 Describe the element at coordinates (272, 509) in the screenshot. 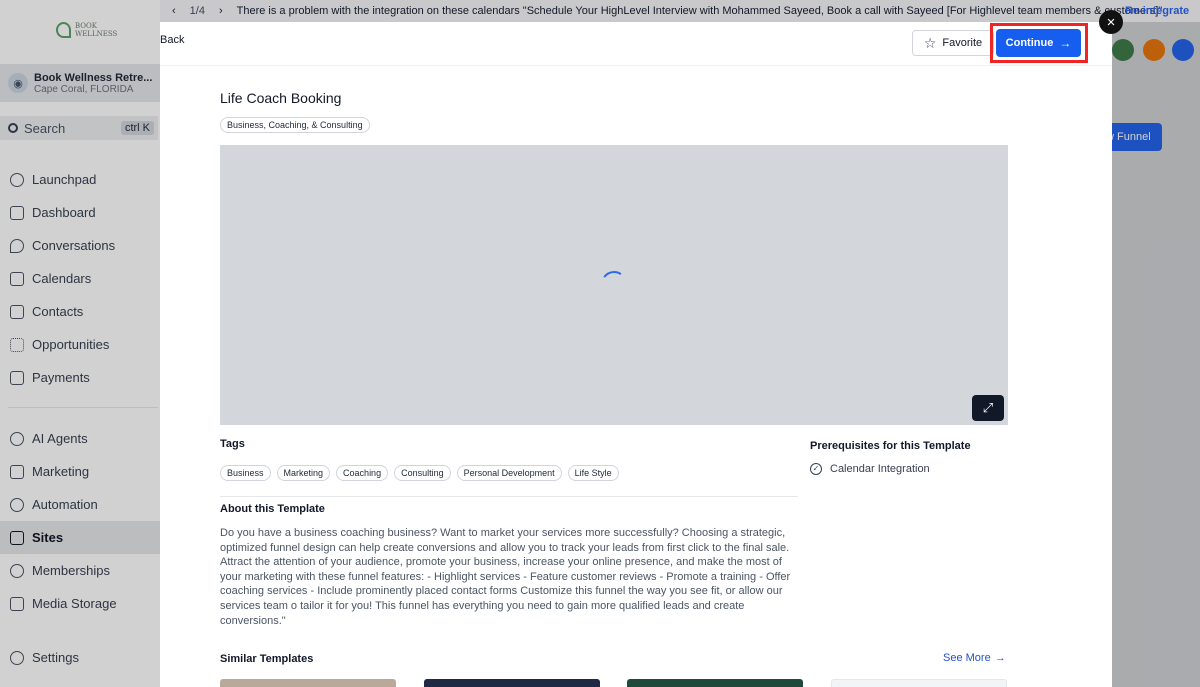

I see `about-heading: About this Template` at that location.